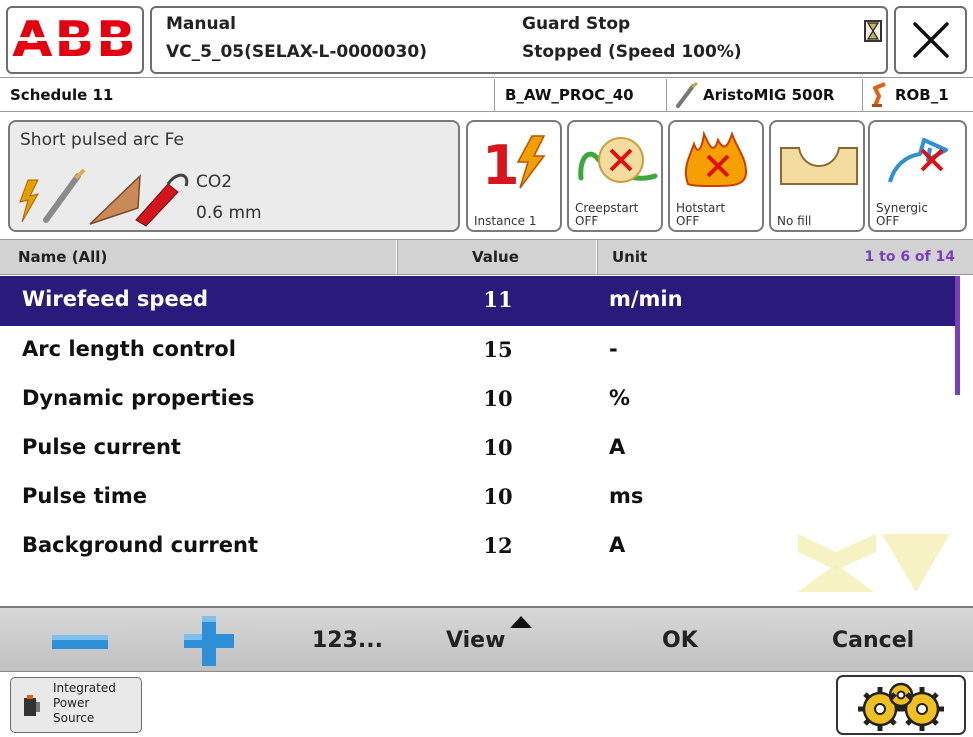  I want to click on robot-arm-icon, so click(879, 94).